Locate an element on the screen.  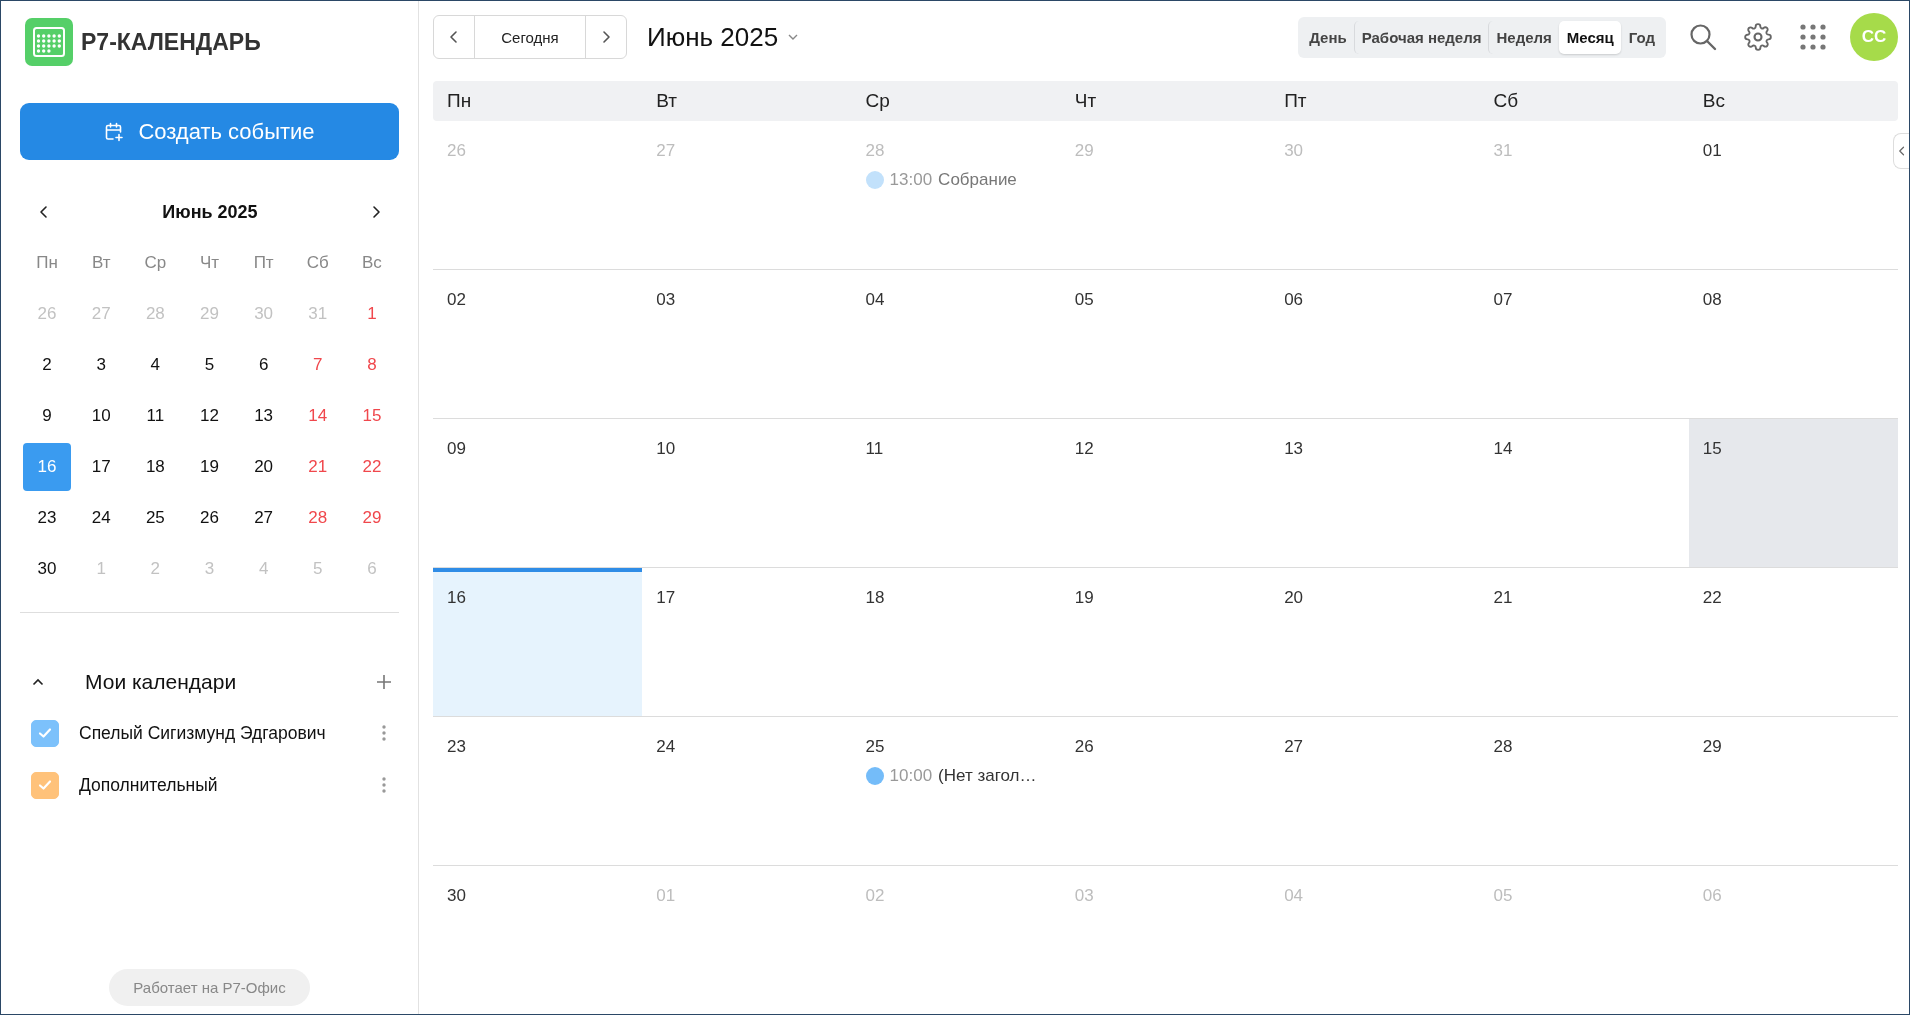
day-number: 09 is located at coordinates (456, 448).